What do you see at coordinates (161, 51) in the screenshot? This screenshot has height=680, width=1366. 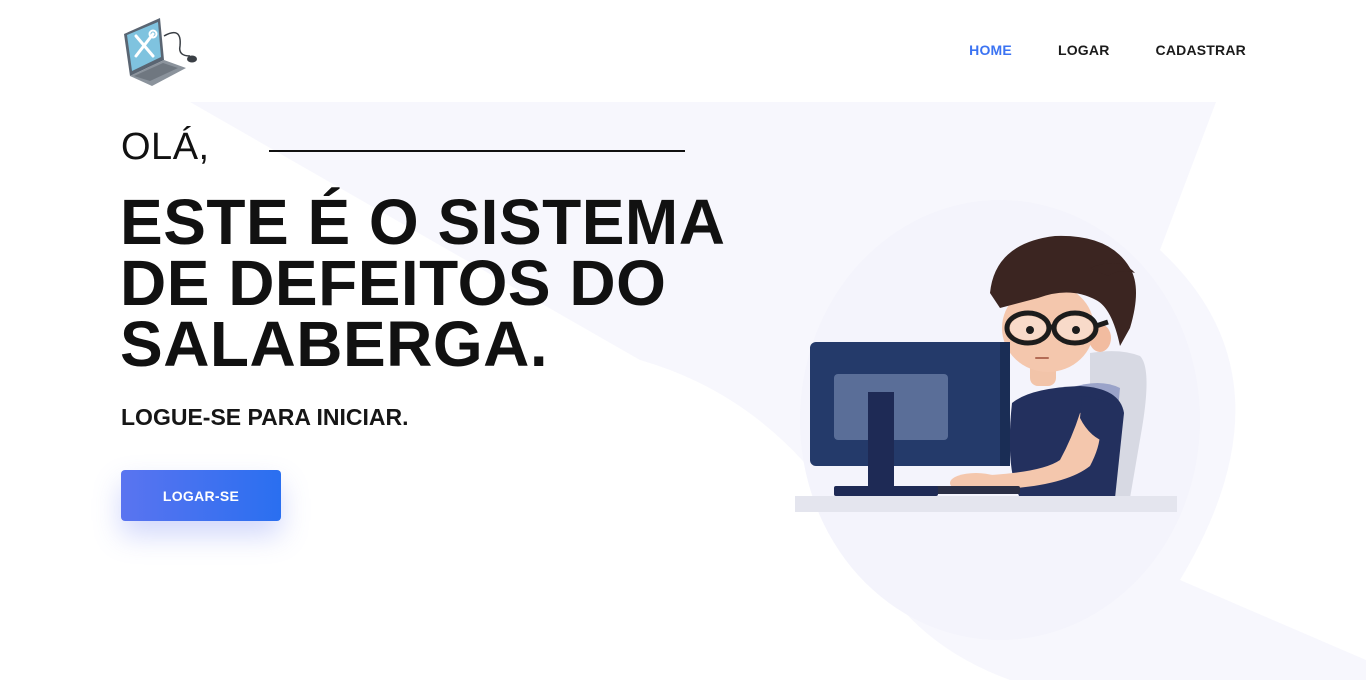 I see `laptop-tools-logo-icon` at bounding box center [161, 51].